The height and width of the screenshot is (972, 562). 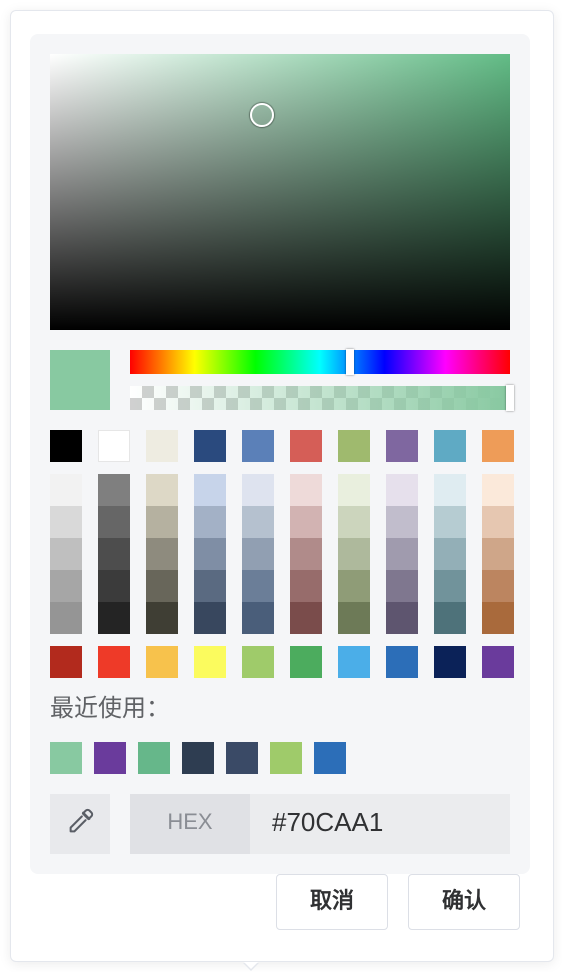 What do you see at coordinates (261, 114) in the screenshot?
I see `saturation-value-cursor` at bounding box center [261, 114].